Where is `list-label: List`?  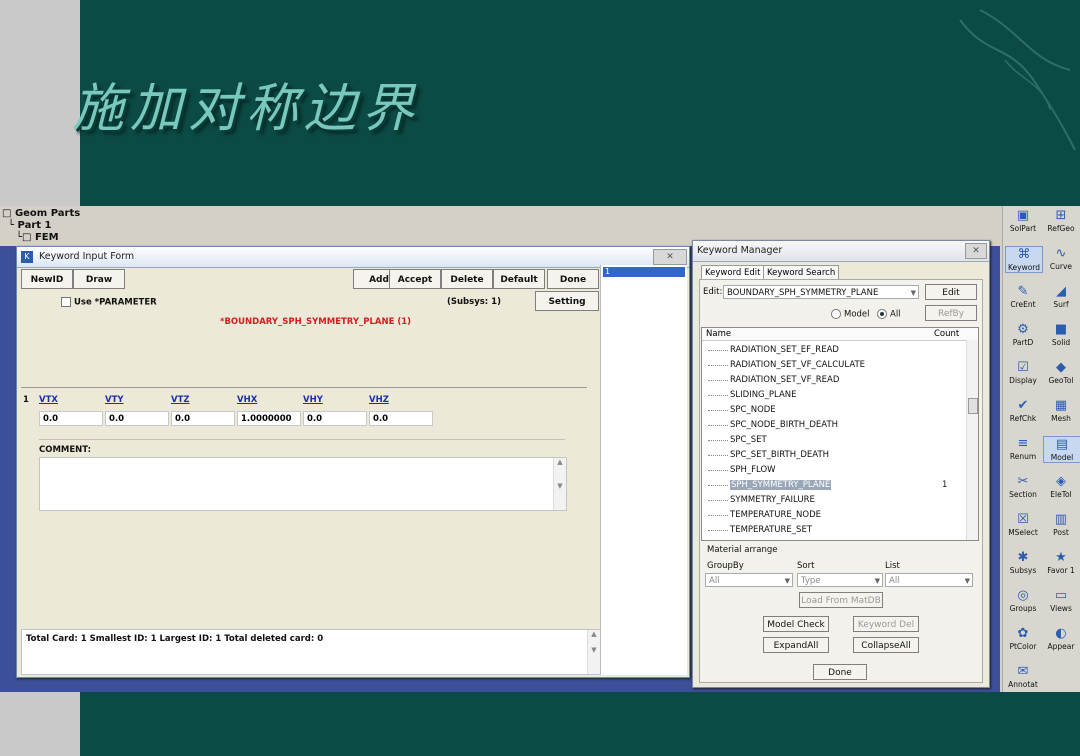
list-label: List is located at coordinates (892, 566).